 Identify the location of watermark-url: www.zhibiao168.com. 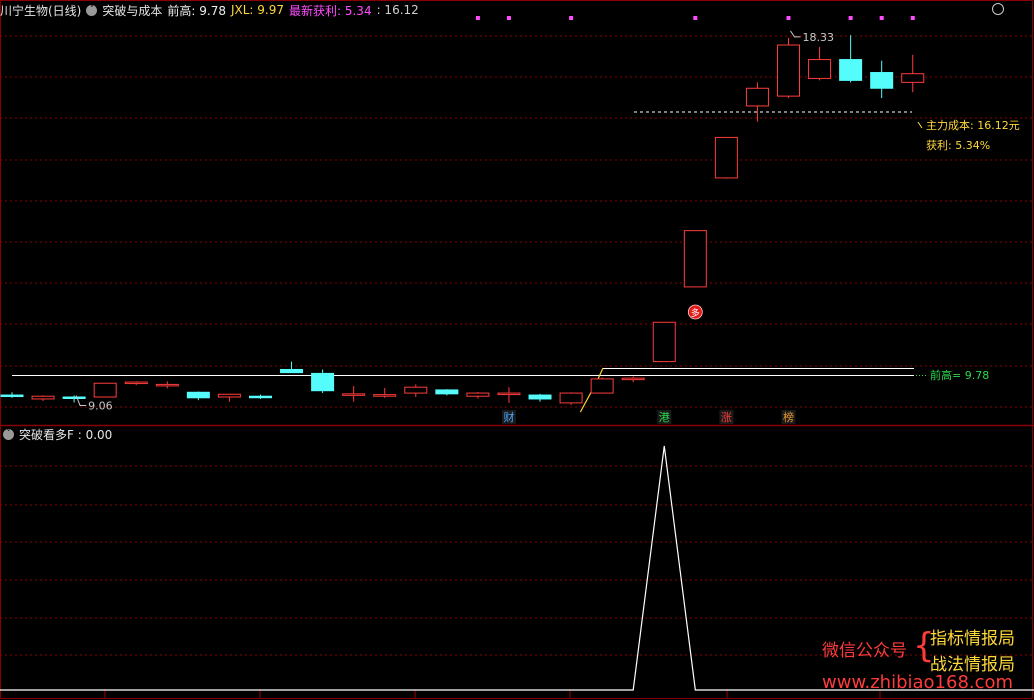
(918, 682).